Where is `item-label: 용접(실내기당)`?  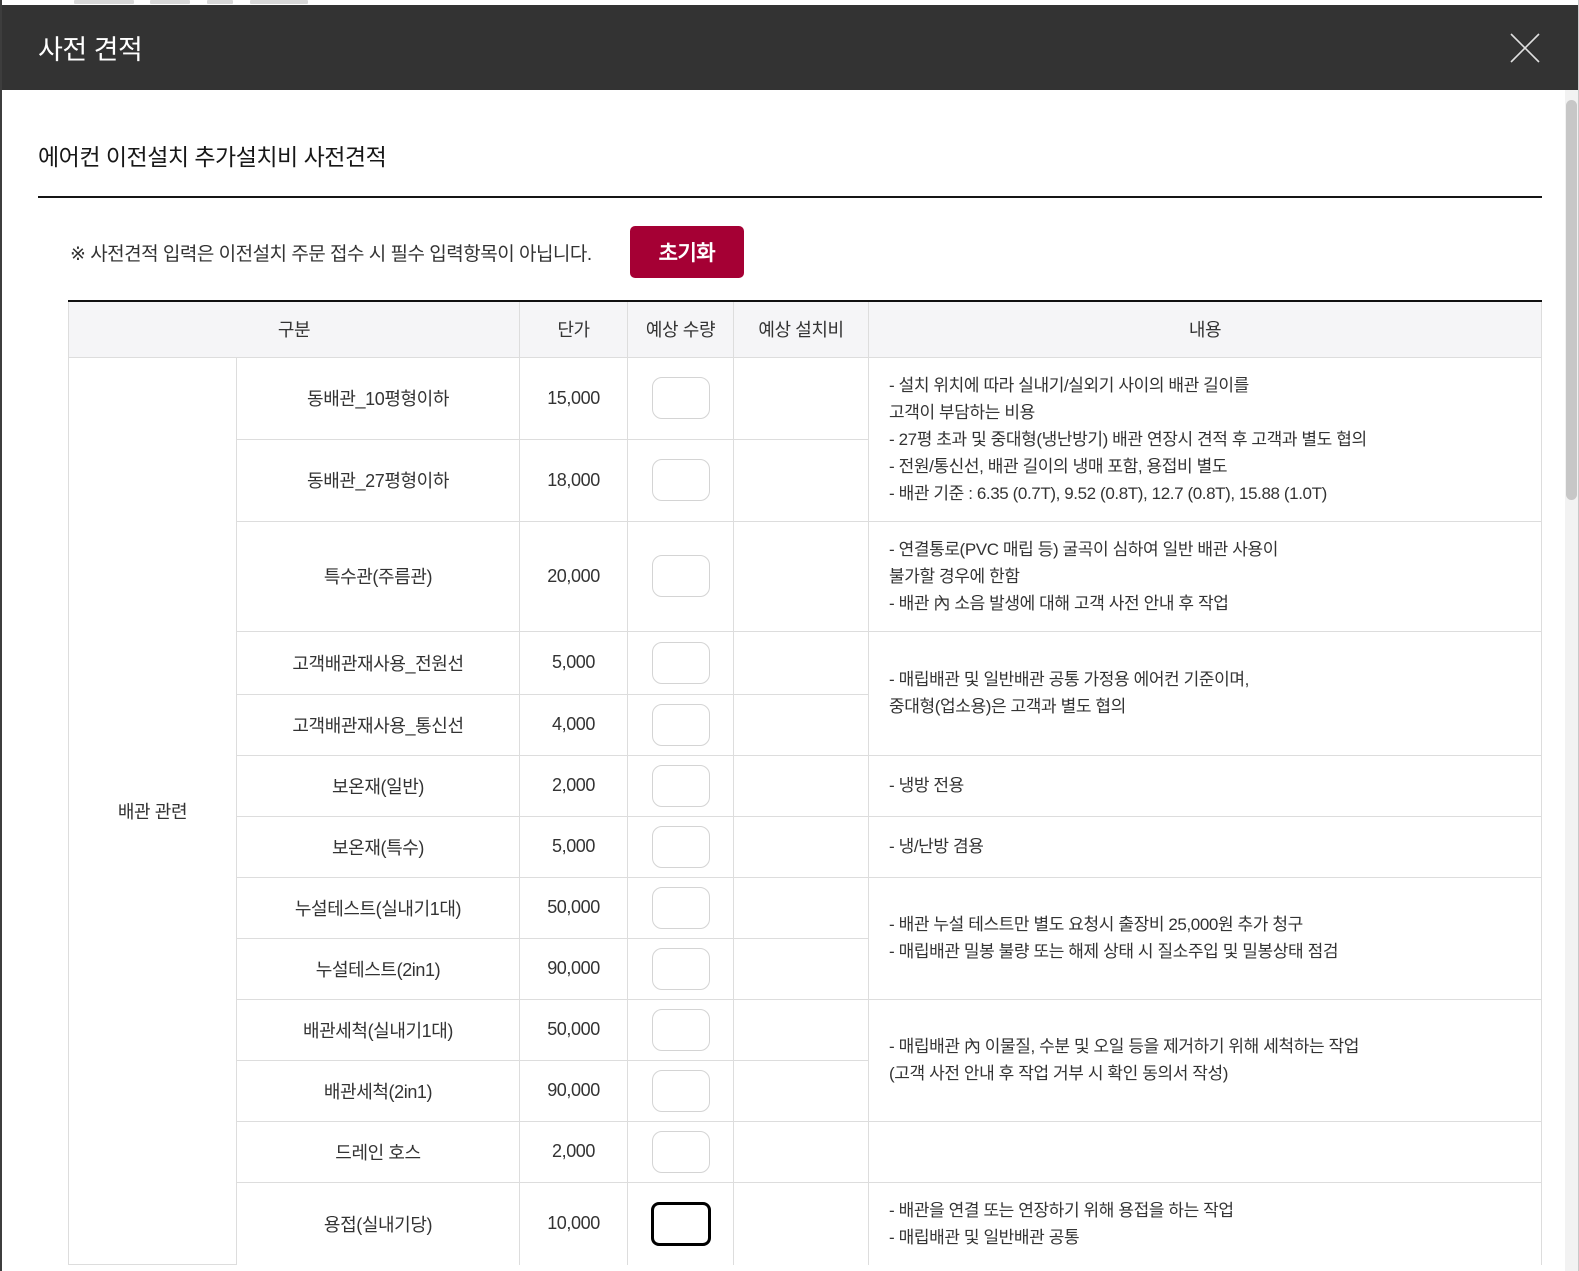 item-label: 용접(실내기당) is located at coordinates (378, 1223).